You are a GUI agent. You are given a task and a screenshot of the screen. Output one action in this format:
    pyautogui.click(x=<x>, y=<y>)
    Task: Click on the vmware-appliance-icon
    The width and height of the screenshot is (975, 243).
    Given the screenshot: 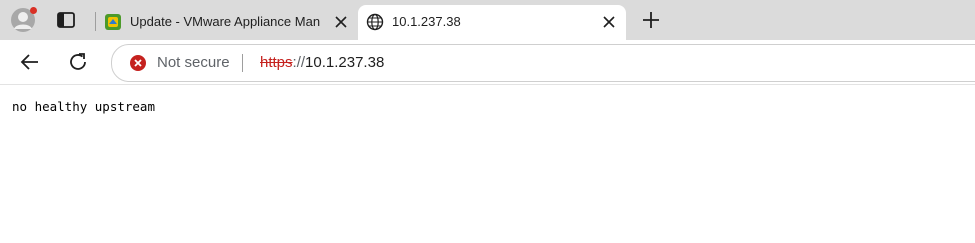 What is the action you would take?
    pyautogui.click(x=113, y=22)
    